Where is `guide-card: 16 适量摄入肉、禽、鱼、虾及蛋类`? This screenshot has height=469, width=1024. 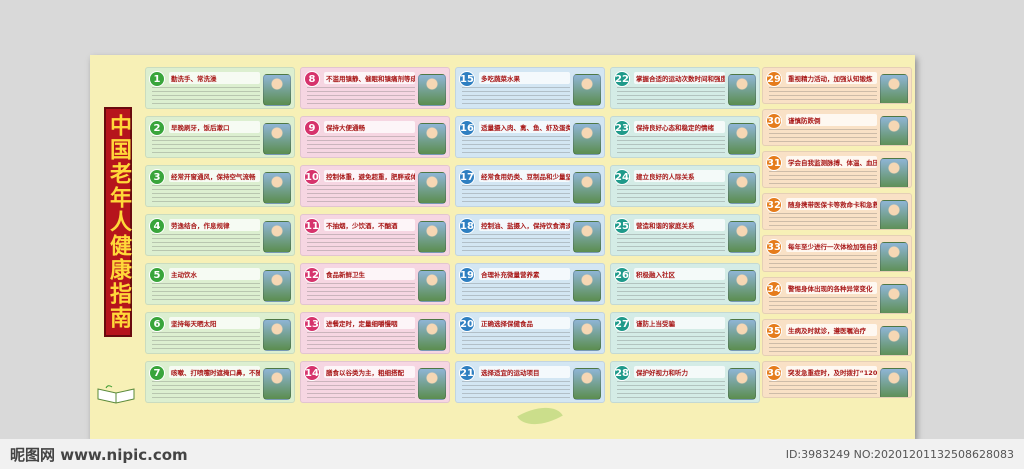
guide-card: 16 适量摄入肉、禽、鱼、虾及蛋类 is located at coordinates (530, 137).